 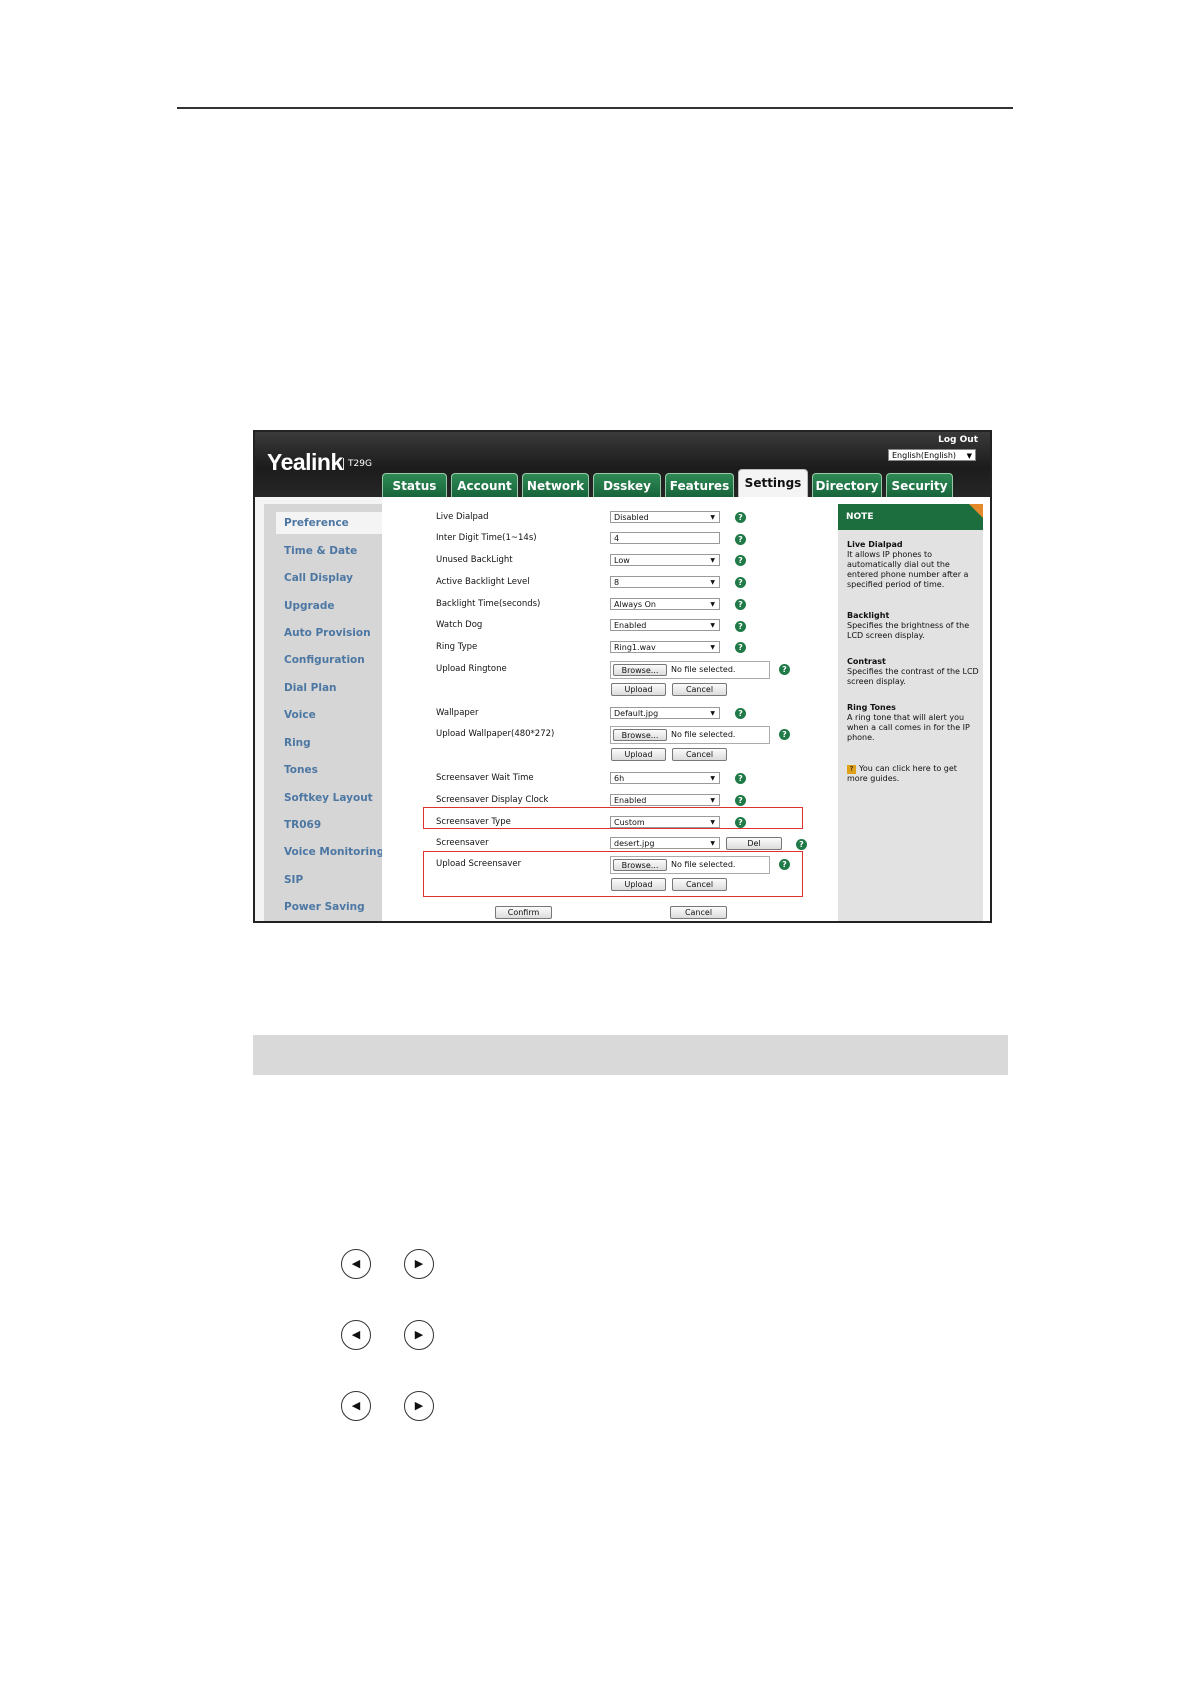 What do you see at coordinates (324, 907) in the screenshot?
I see `sidebar-item-power-saving: Power Saving` at bounding box center [324, 907].